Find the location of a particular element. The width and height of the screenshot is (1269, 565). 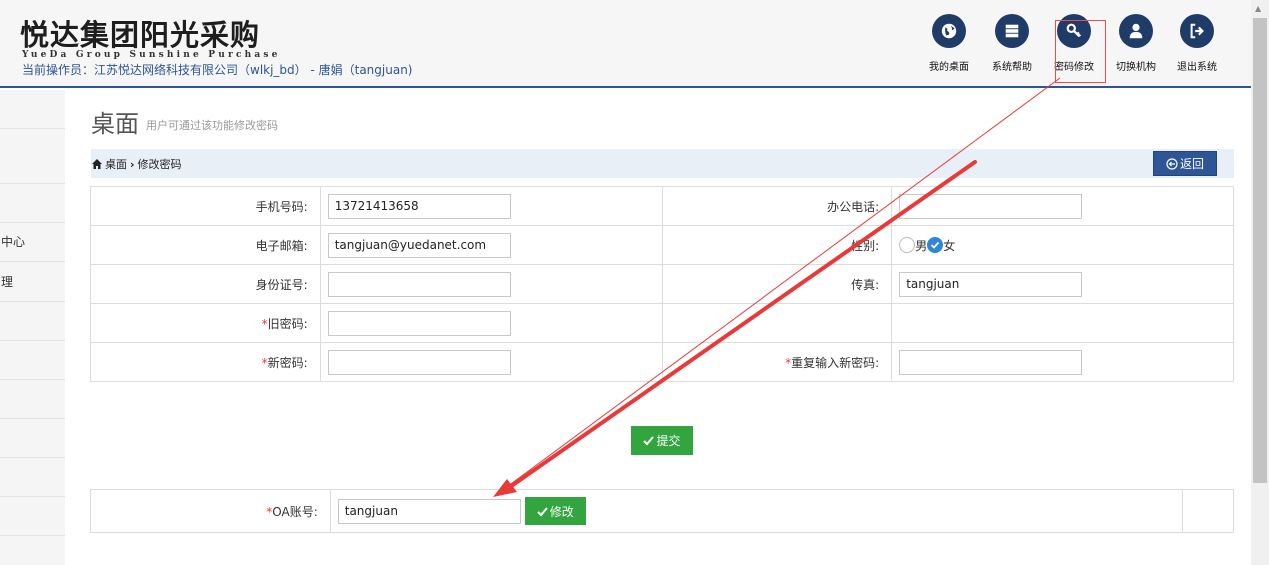

office-phone-cell is located at coordinates (1062, 206).